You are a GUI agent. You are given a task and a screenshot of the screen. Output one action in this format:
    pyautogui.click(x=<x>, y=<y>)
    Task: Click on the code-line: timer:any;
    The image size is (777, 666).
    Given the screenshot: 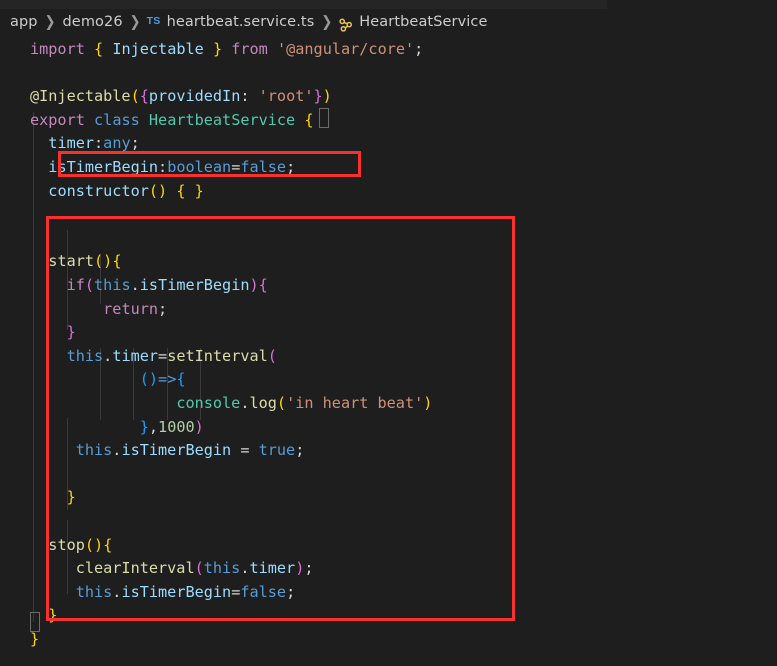 What is the action you would take?
    pyautogui.click(x=84, y=144)
    